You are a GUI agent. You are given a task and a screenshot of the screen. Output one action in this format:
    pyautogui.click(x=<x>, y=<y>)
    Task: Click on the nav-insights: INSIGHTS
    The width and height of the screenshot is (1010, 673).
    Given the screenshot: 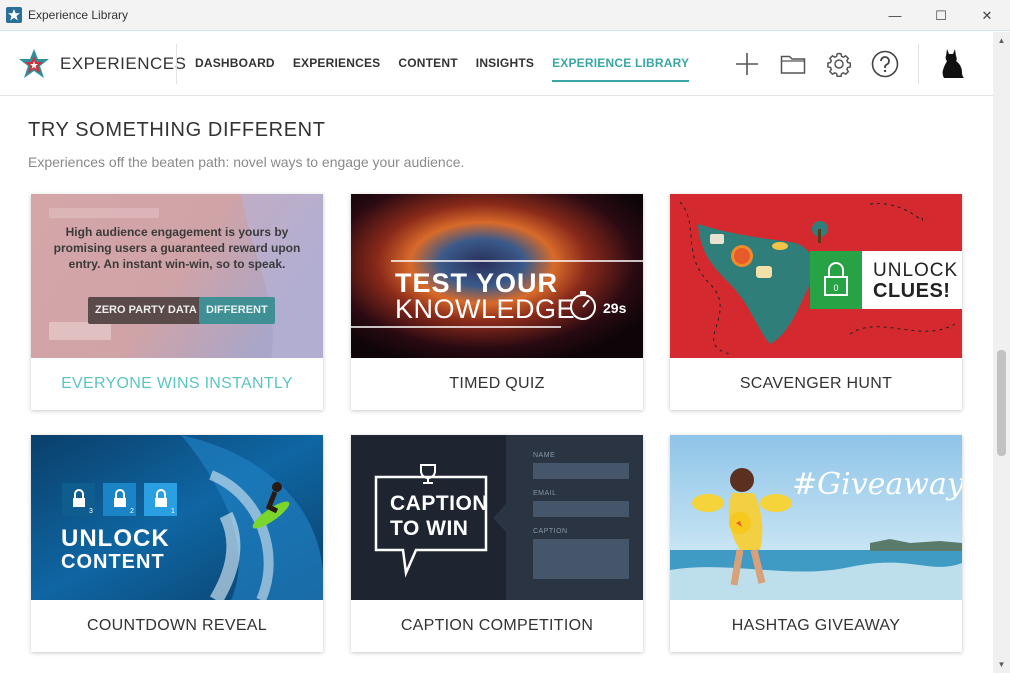 What is the action you would take?
    pyautogui.click(x=505, y=64)
    